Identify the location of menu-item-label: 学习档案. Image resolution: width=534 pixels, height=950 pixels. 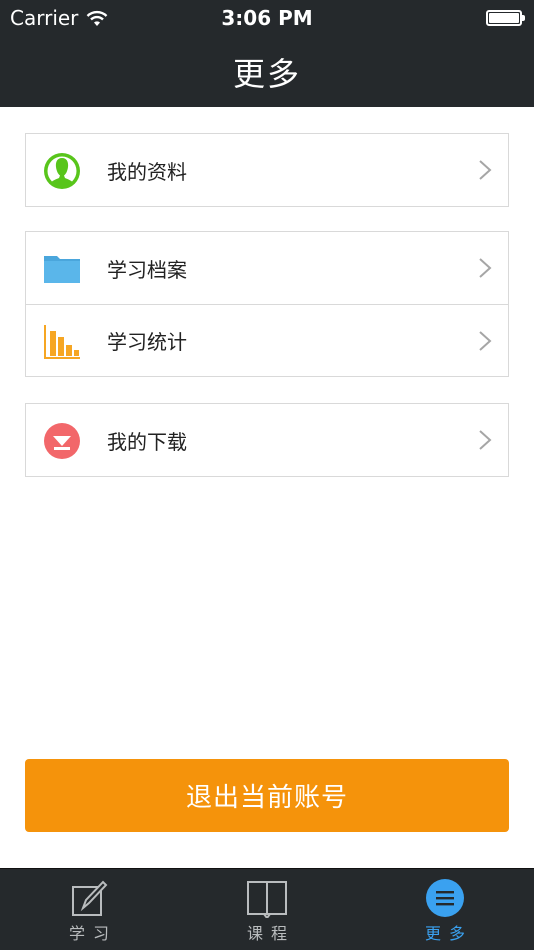
(147, 269).